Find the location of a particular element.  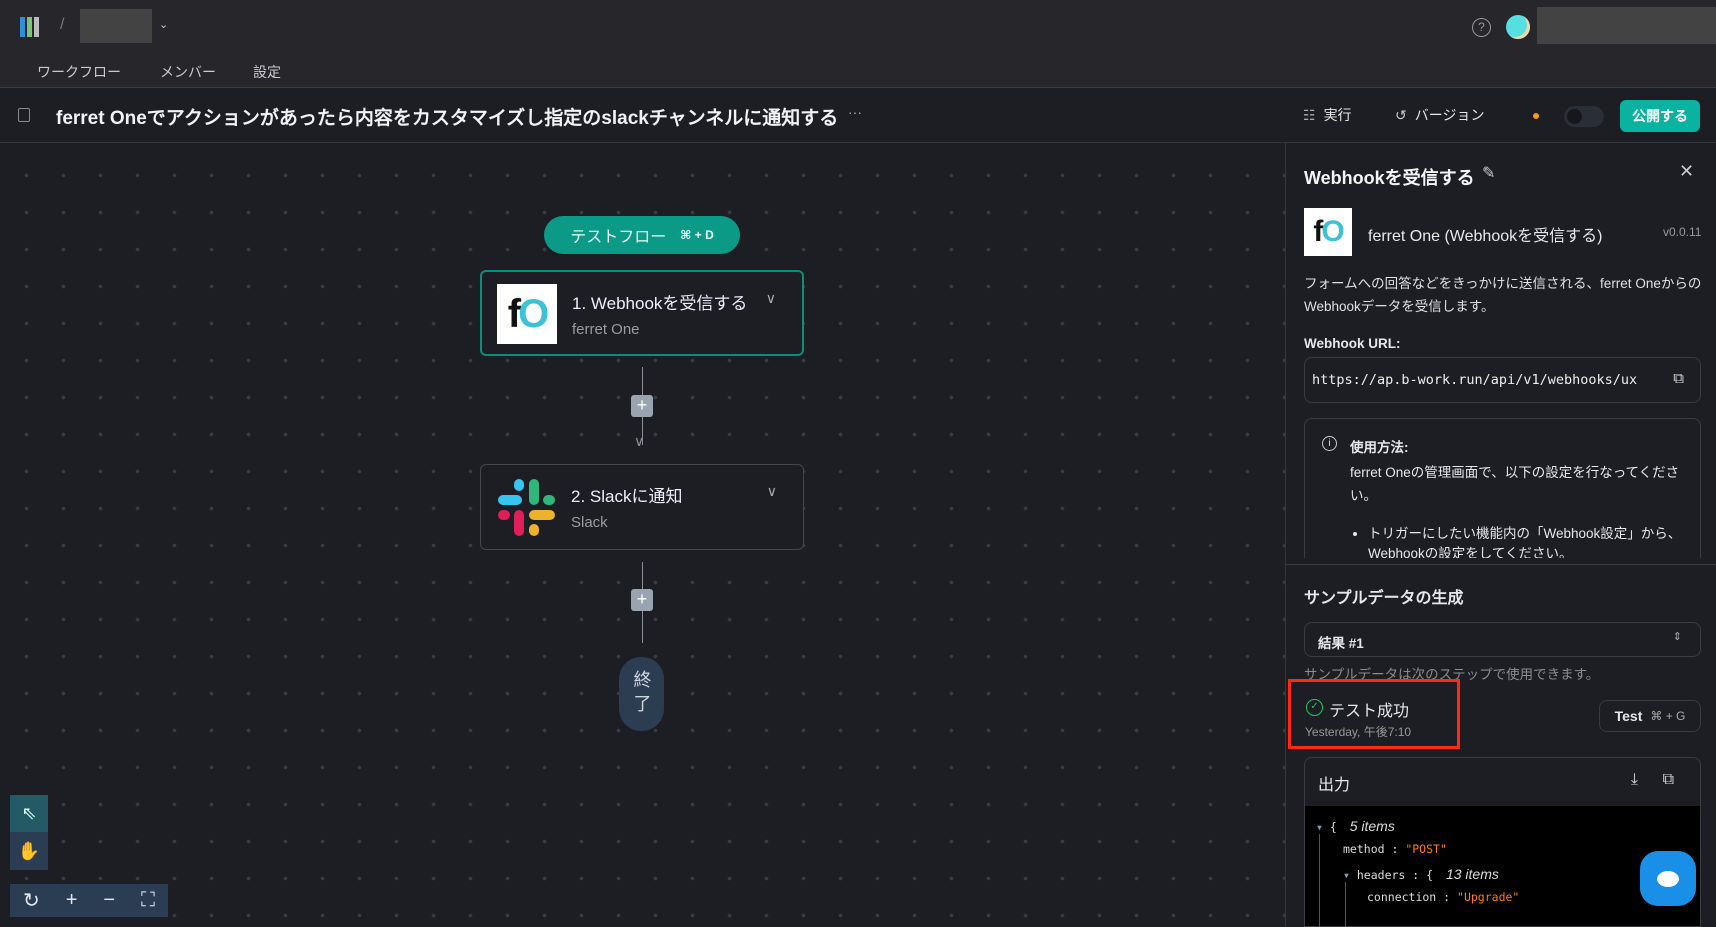

select-tool-icon: ⇖ is located at coordinates (29, 813).